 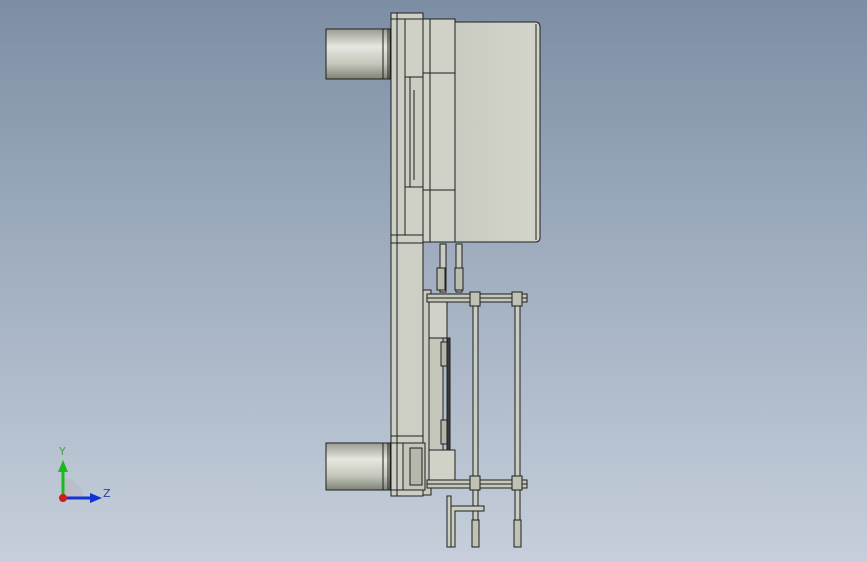 What do you see at coordinates (84, 474) in the screenshot?
I see `axis-triad: Y Z` at bounding box center [84, 474].